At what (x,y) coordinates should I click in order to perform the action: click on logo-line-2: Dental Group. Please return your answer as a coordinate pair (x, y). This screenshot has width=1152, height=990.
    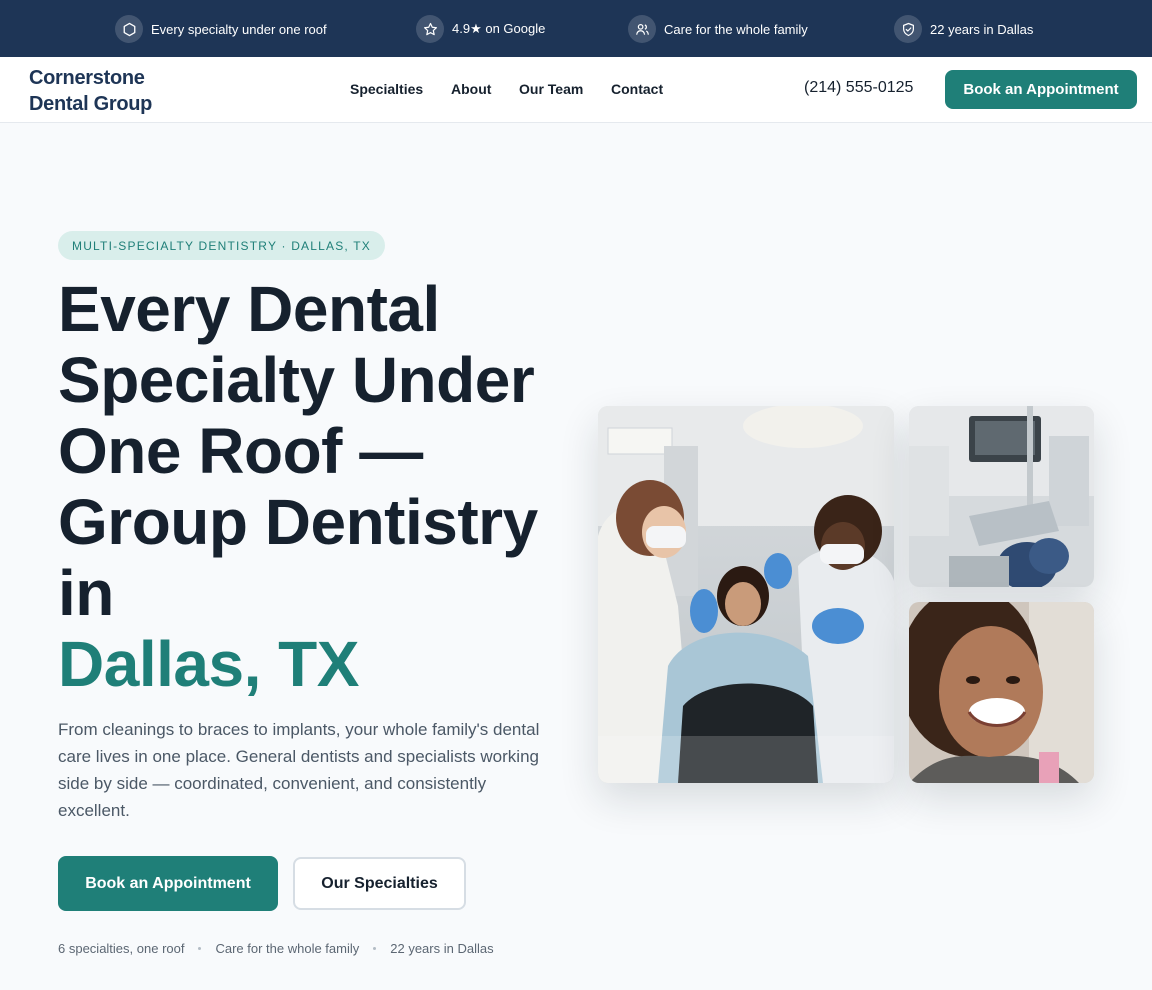
    Looking at the image, I should click on (91, 104).